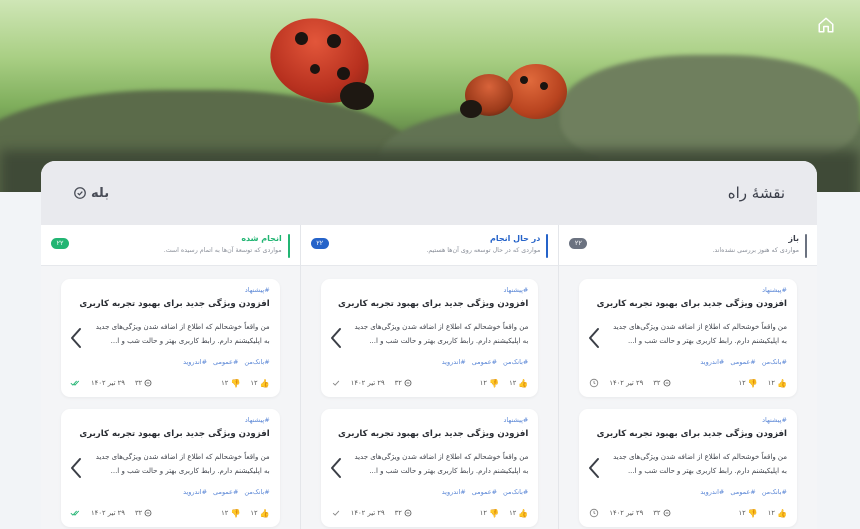 This screenshot has height=529, width=860. What do you see at coordinates (288, 246) in the screenshot?
I see `column-accent-bar` at bounding box center [288, 246].